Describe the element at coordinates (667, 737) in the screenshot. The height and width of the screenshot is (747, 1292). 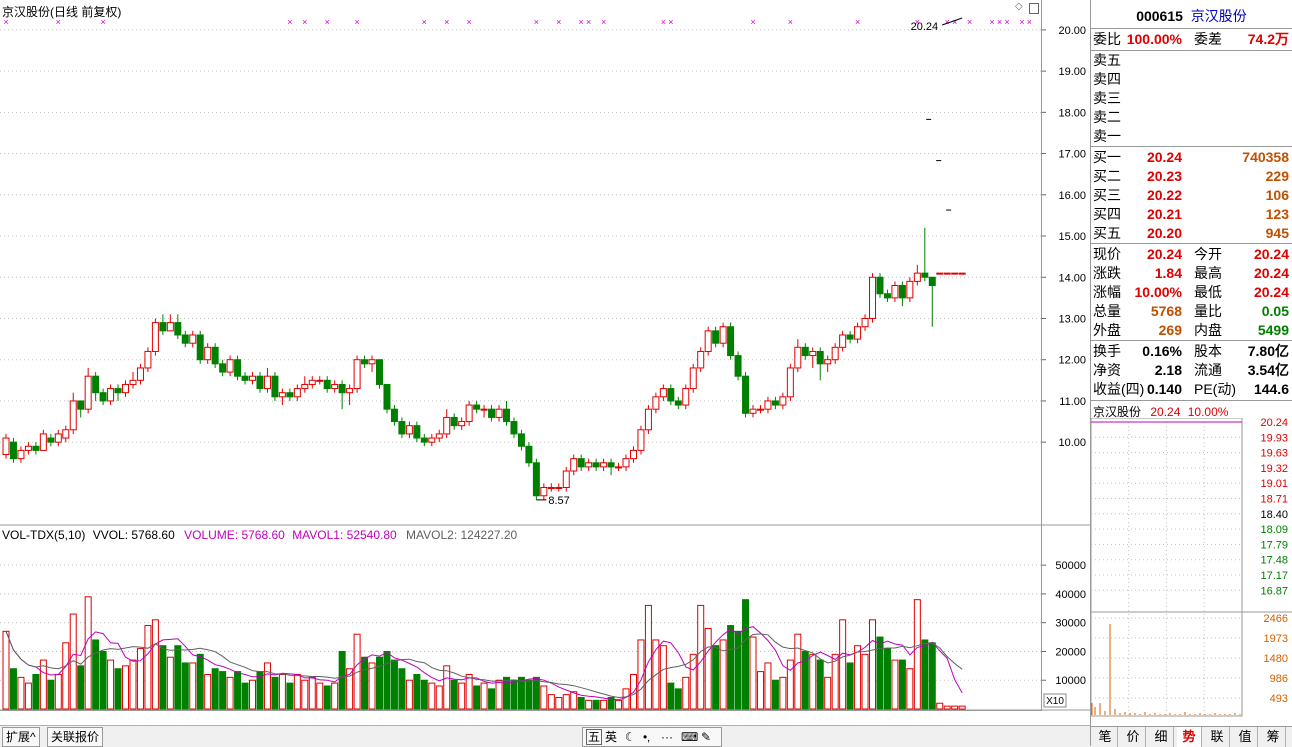
I see `ellipsis-icon: ···` at that location.